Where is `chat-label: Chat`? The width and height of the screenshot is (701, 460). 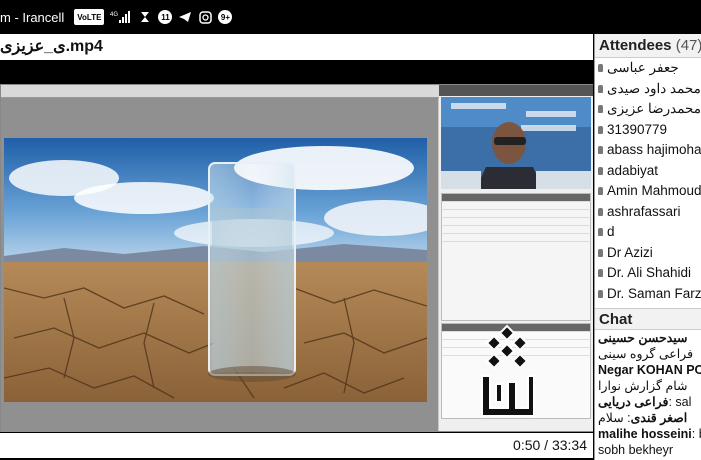
chat-label: Chat is located at coordinates (616, 319).